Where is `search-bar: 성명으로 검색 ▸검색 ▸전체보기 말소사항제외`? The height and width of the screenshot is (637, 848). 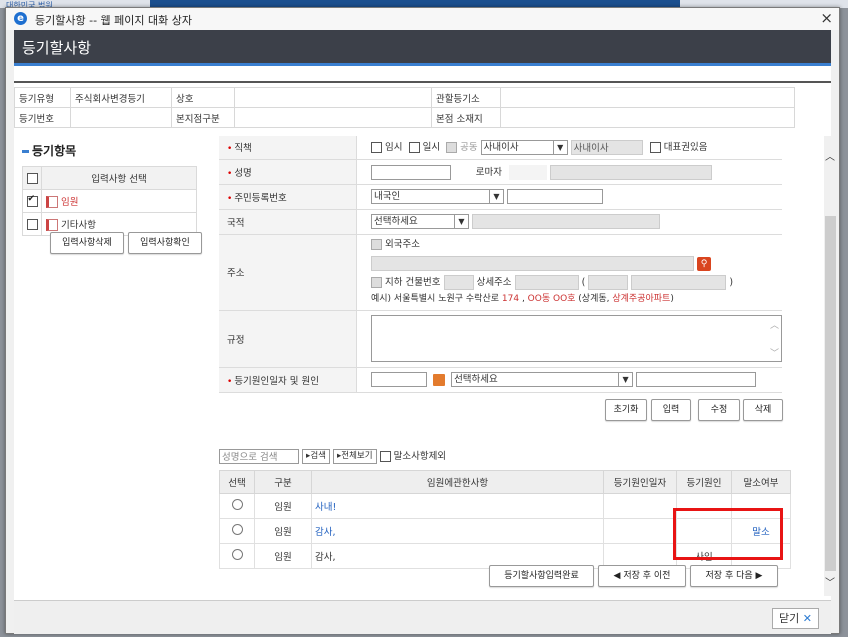 search-bar: 성명으로 검색 ▸검색 ▸전체보기 말소사항제외 is located at coordinates (332, 456).